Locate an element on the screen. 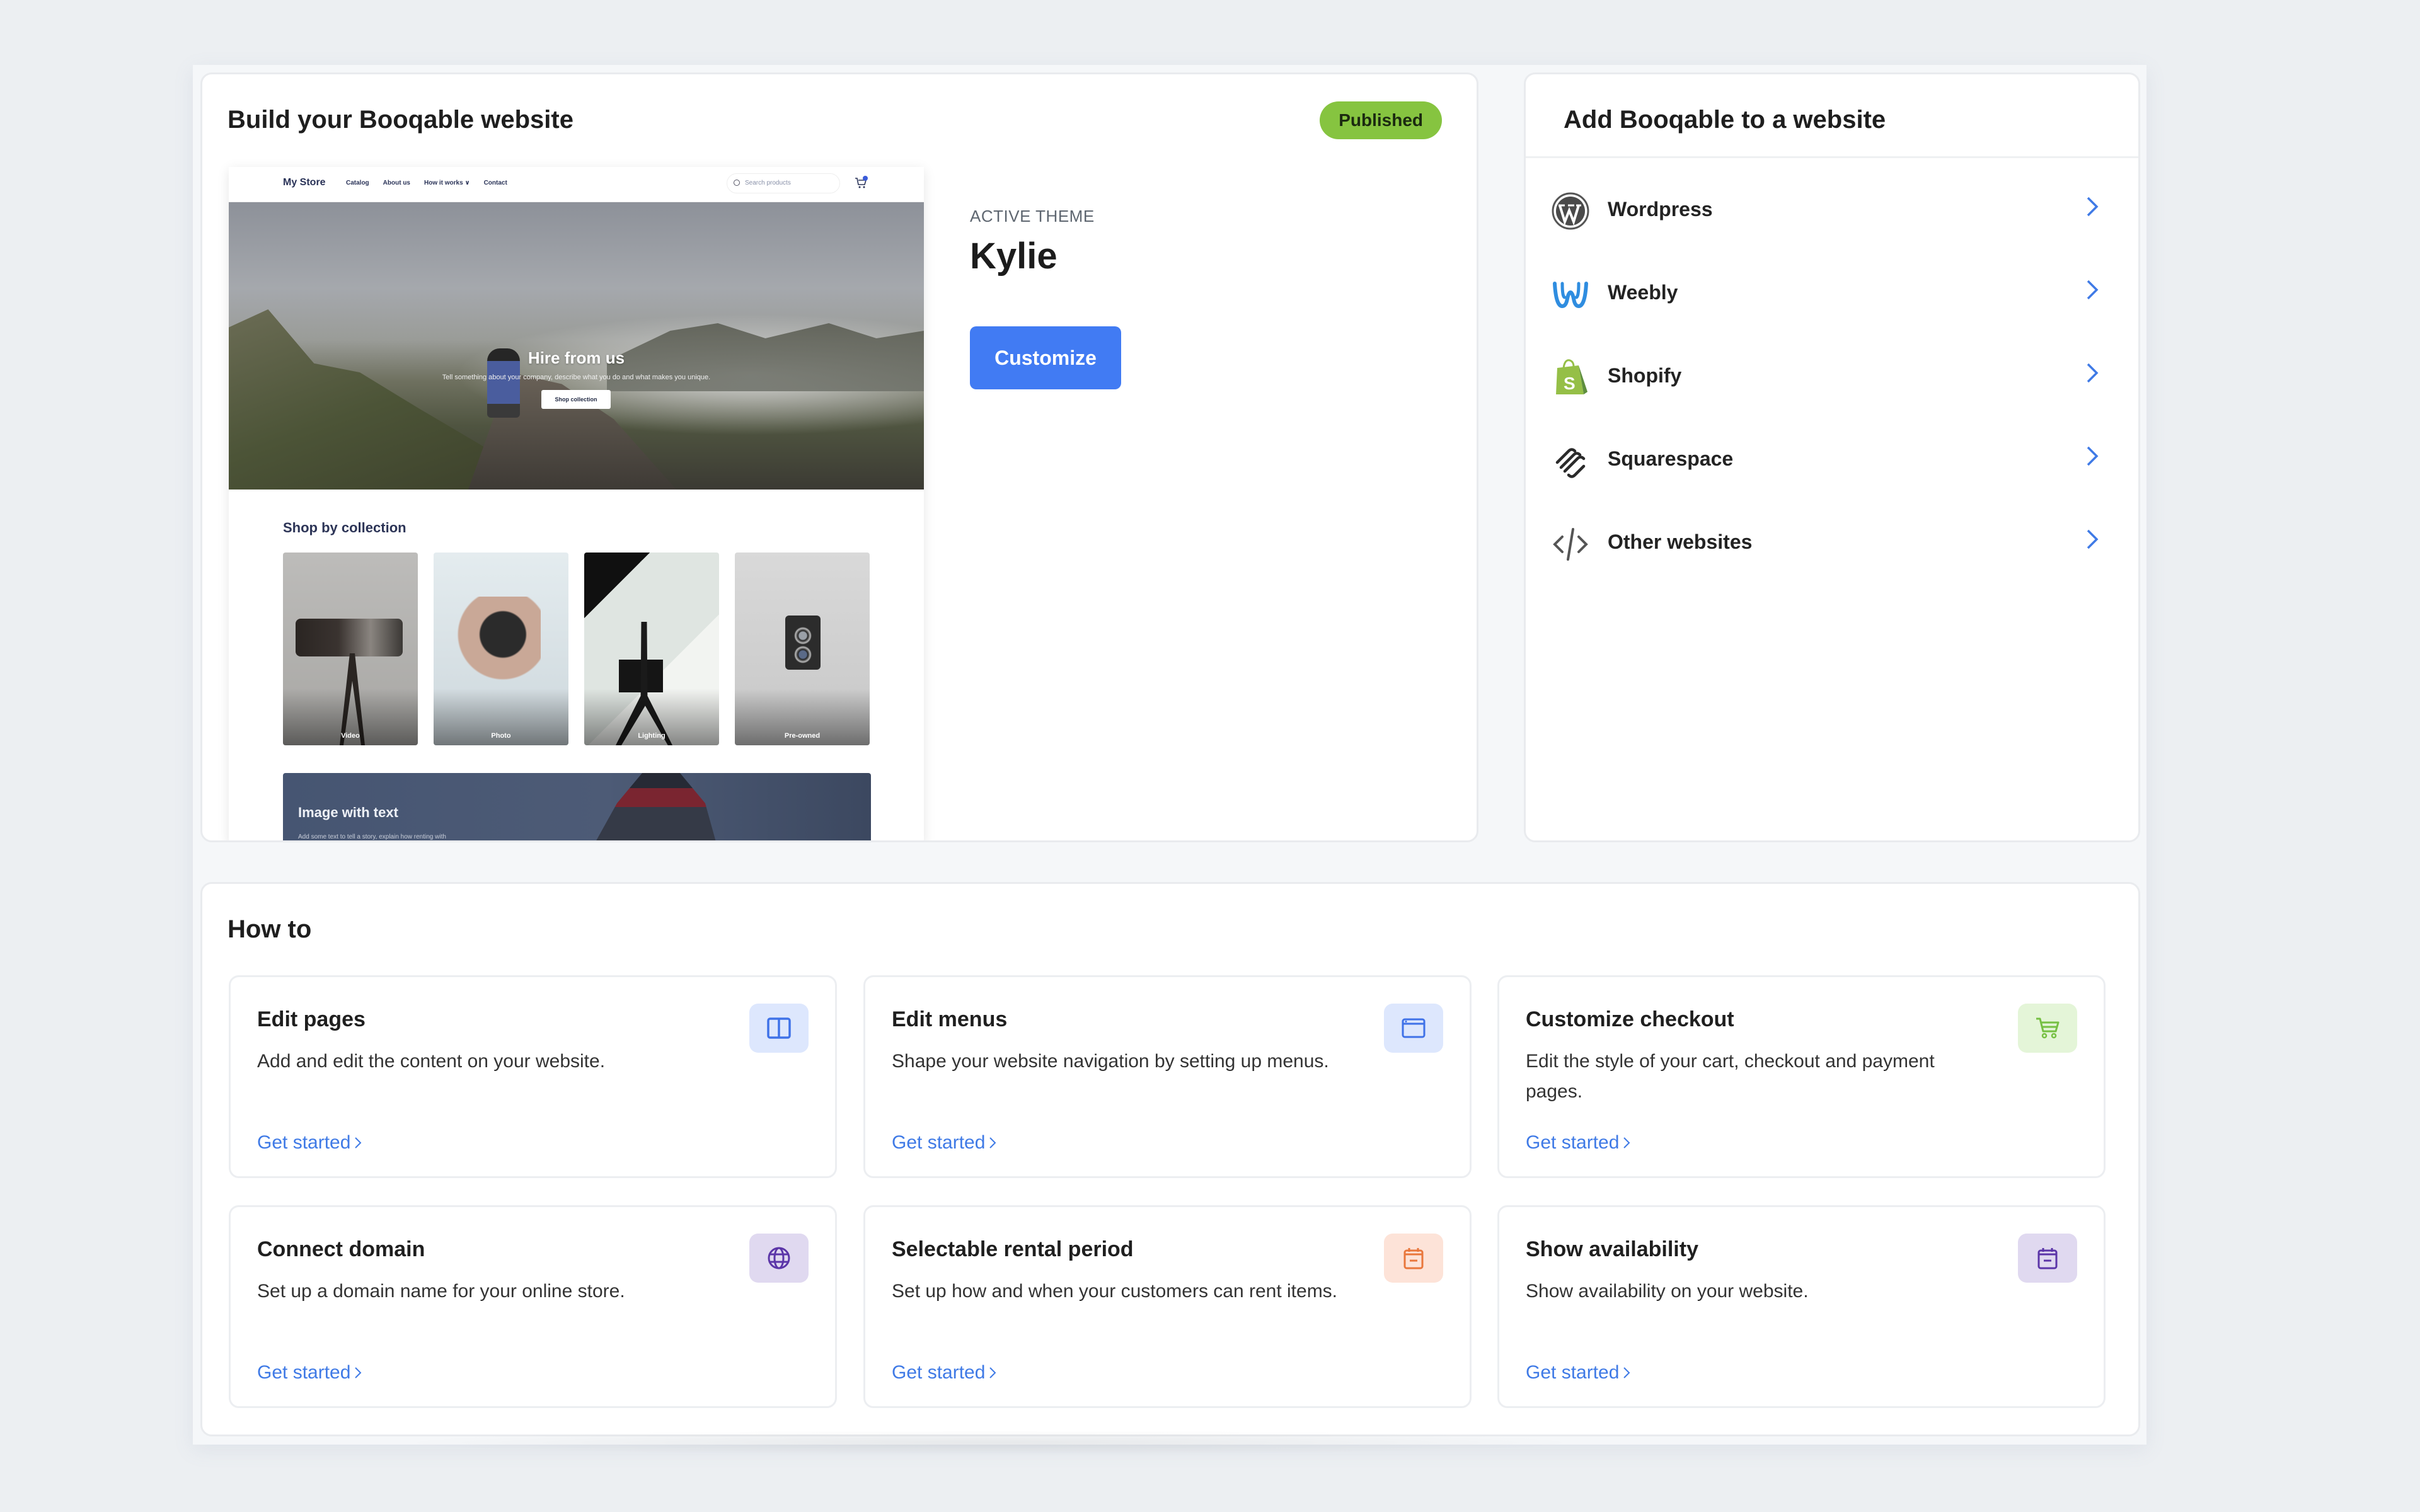 The width and height of the screenshot is (2420, 1512). integration-squarespace: Squarespace is located at coordinates (1832, 459).